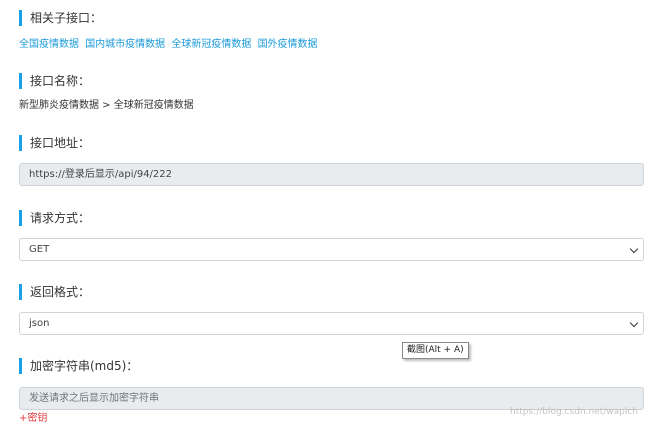 This screenshot has width=650, height=426. Describe the element at coordinates (288, 44) in the screenshot. I see `link-foreign-data: 国外疫情数据` at that location.